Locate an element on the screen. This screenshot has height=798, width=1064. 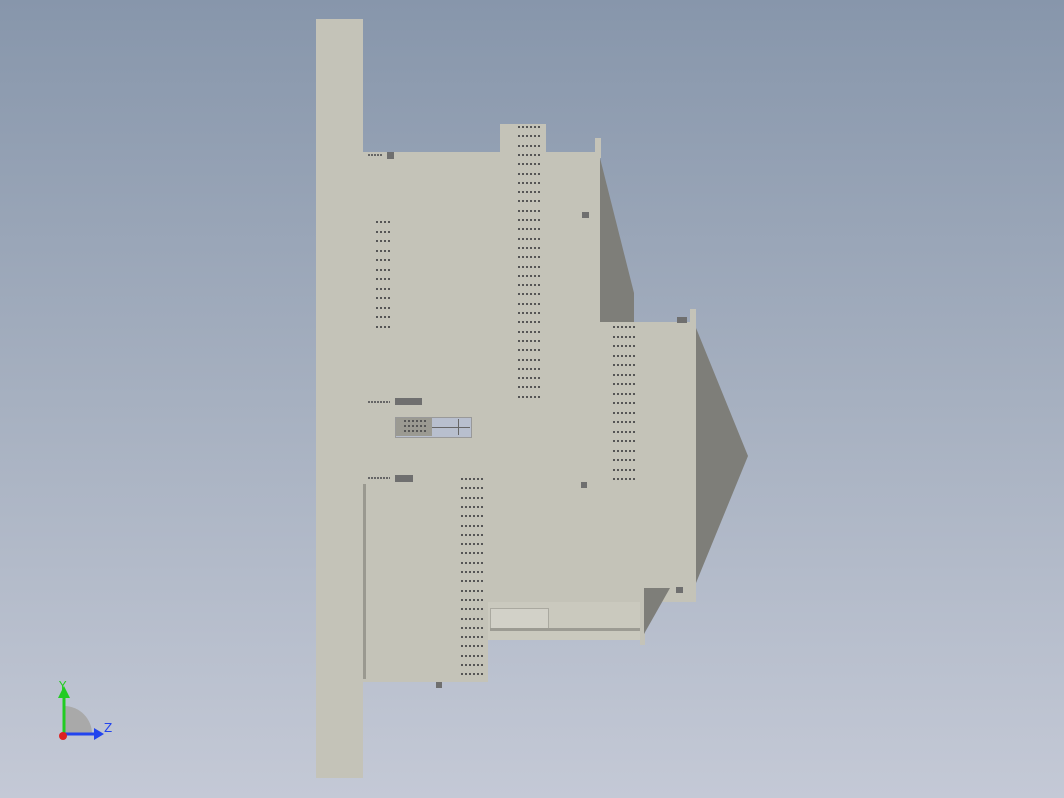
tick-b is located at coordinates (379, 402).